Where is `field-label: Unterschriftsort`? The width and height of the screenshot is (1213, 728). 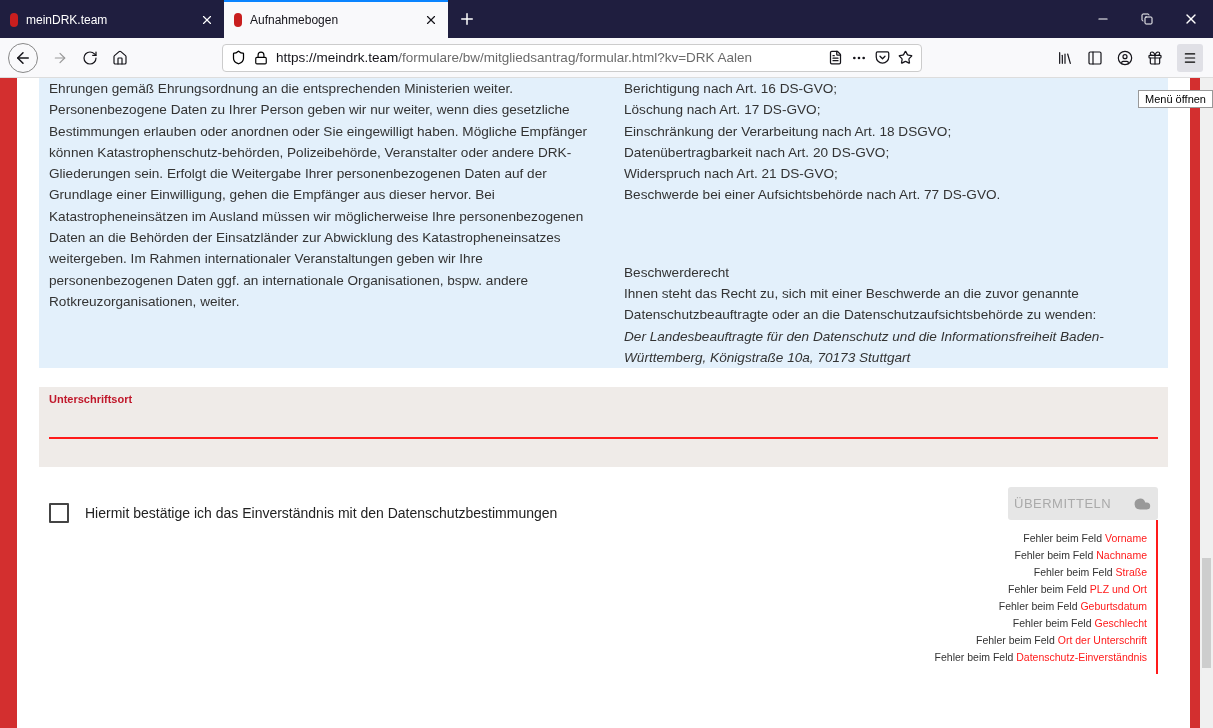
field-label: Unterschriftsort is located at coordinates (91, 399).